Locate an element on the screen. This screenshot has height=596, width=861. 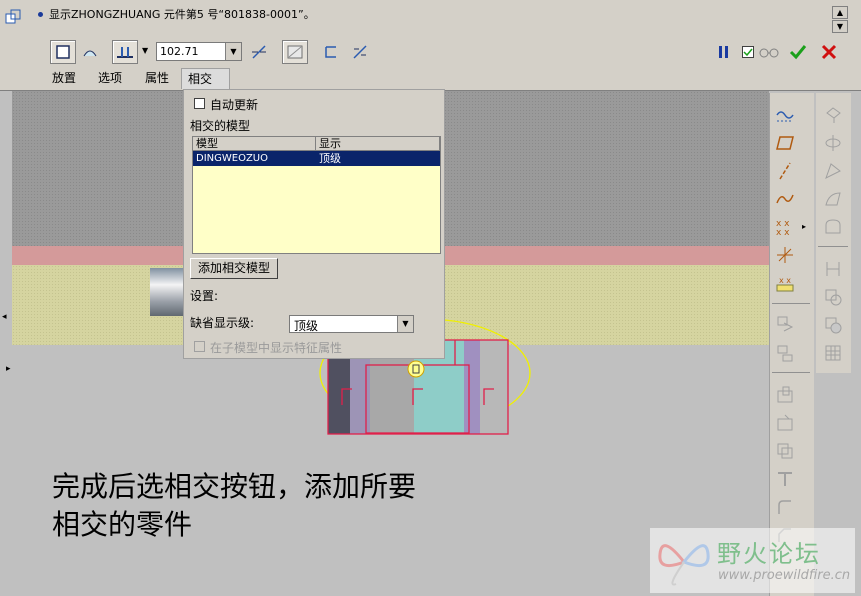
butterfly-logo-icon is located at coordinates (684, 562).